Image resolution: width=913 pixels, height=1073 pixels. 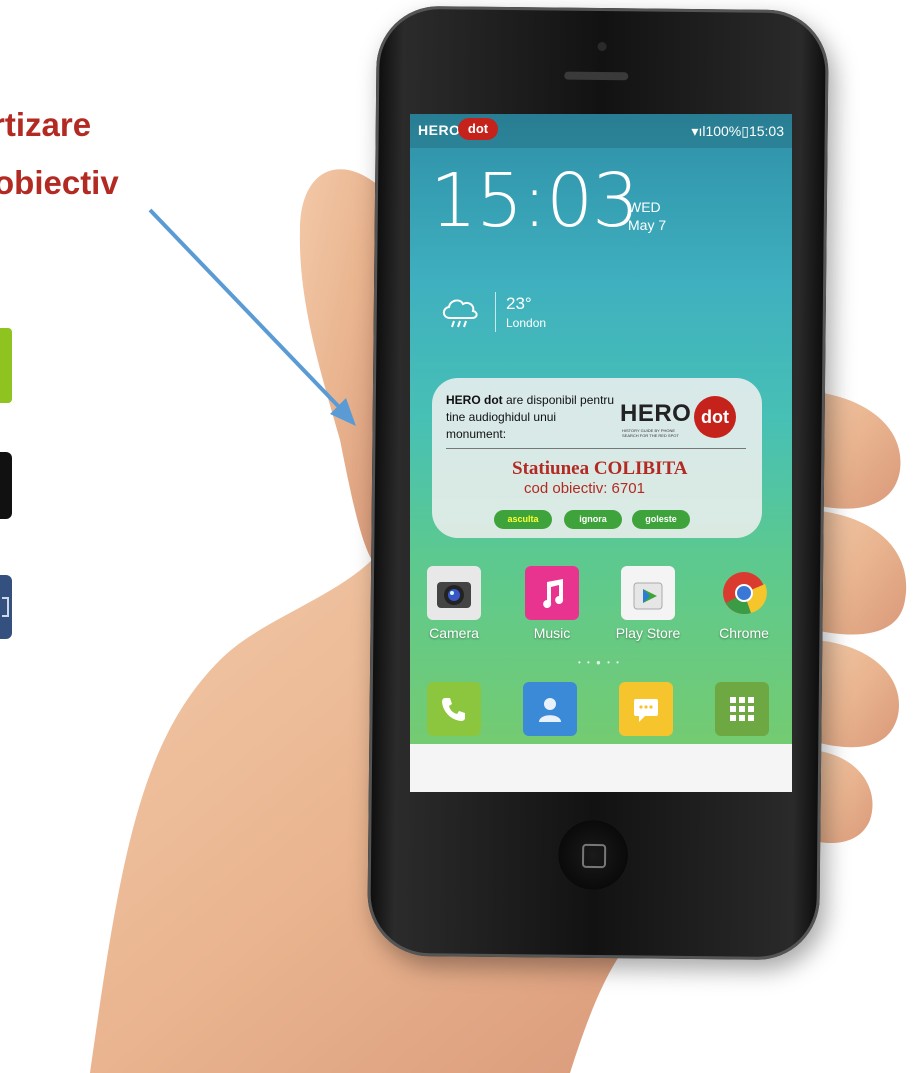 What do you see at coordinates (601, 131) in the screenshot?
I see `status-bar: HERO dot ▾ıl100%▯15:03` at bounding box center [601, 131].